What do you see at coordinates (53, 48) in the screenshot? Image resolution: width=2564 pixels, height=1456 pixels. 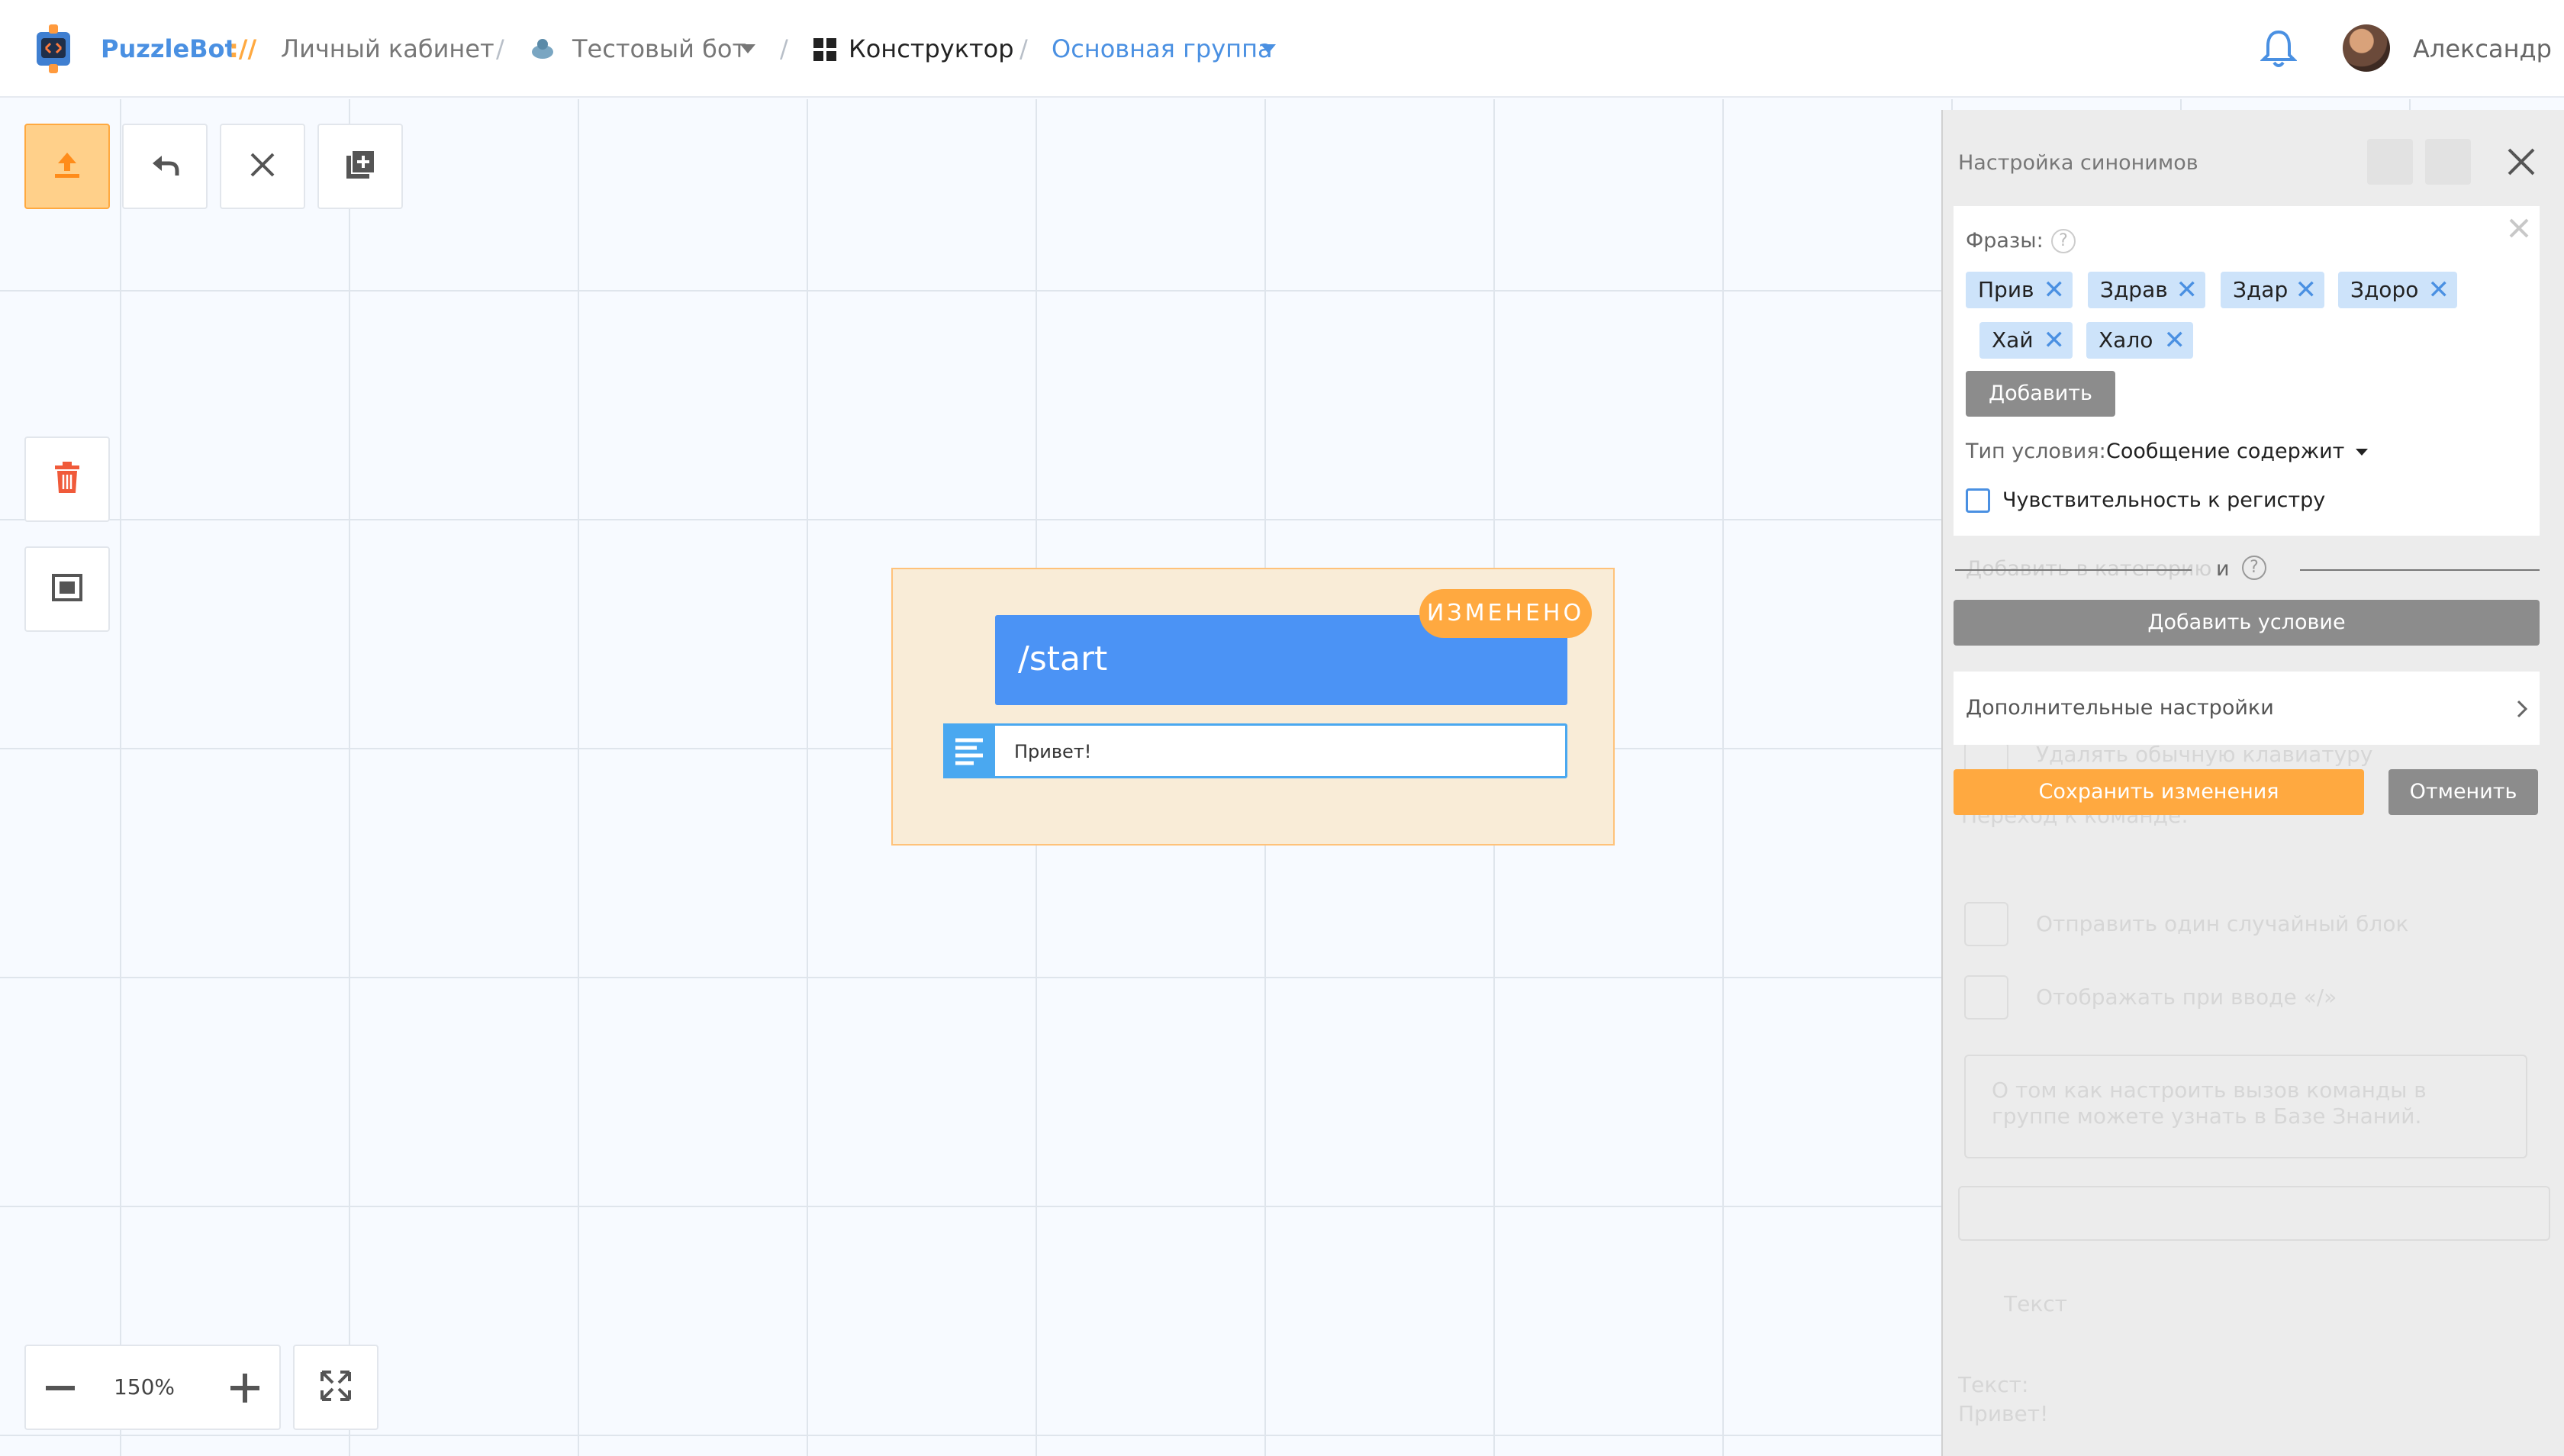 I see `puzzlebot-logo-icon` at bounding box center [53, 48].